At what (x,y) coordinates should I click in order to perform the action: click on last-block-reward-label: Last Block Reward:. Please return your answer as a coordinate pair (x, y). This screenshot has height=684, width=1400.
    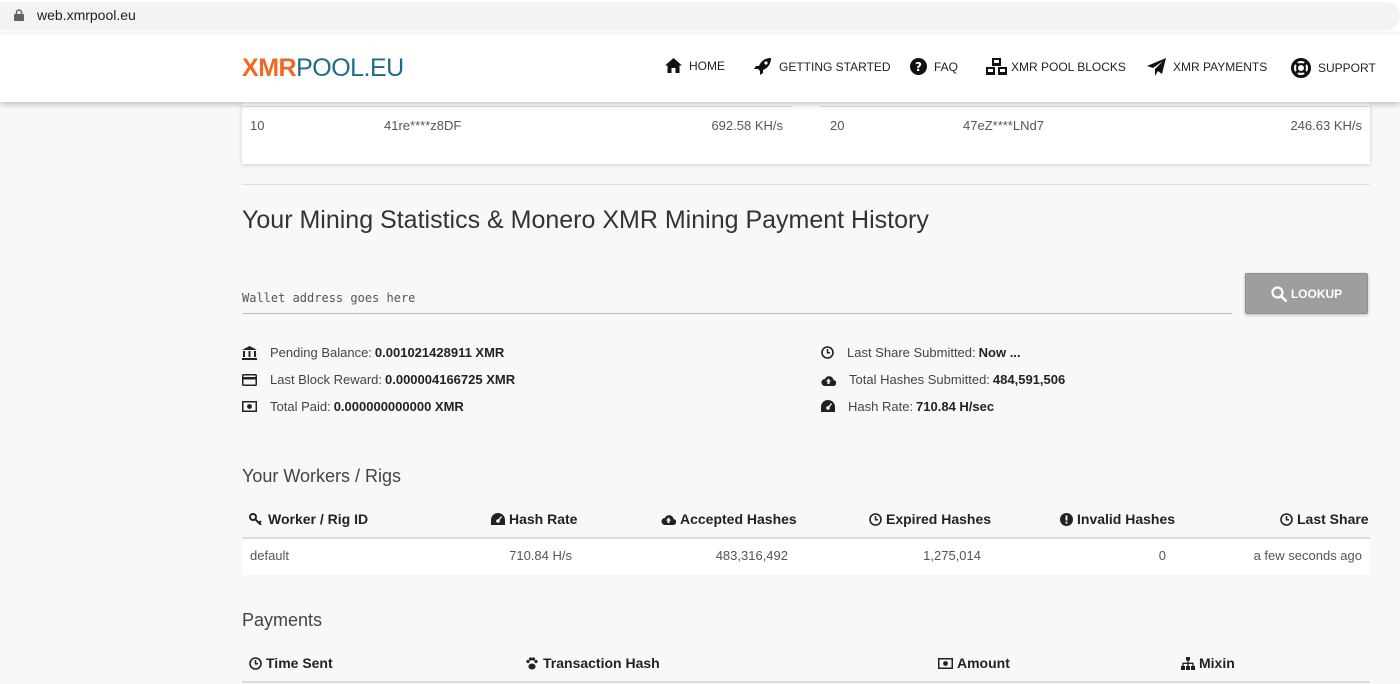
    Looking at the image, I should click on (326, 379).